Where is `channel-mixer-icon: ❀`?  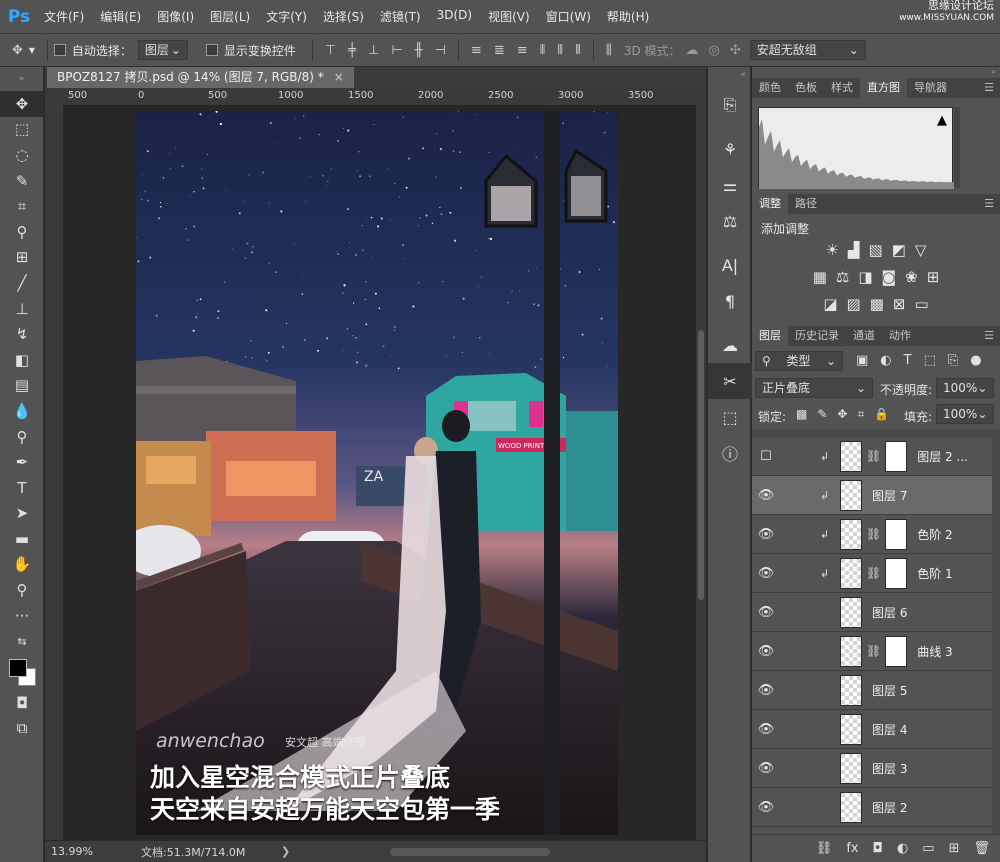
channel-mixer-icon: ❀ is located at coordinates (911, 277).